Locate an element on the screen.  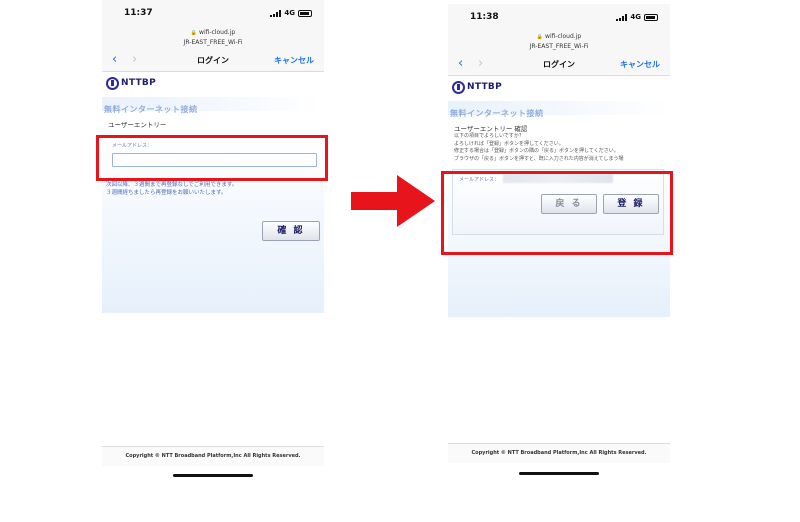
section-title: ユーザーエントリー is located at coordinates (137, 125).